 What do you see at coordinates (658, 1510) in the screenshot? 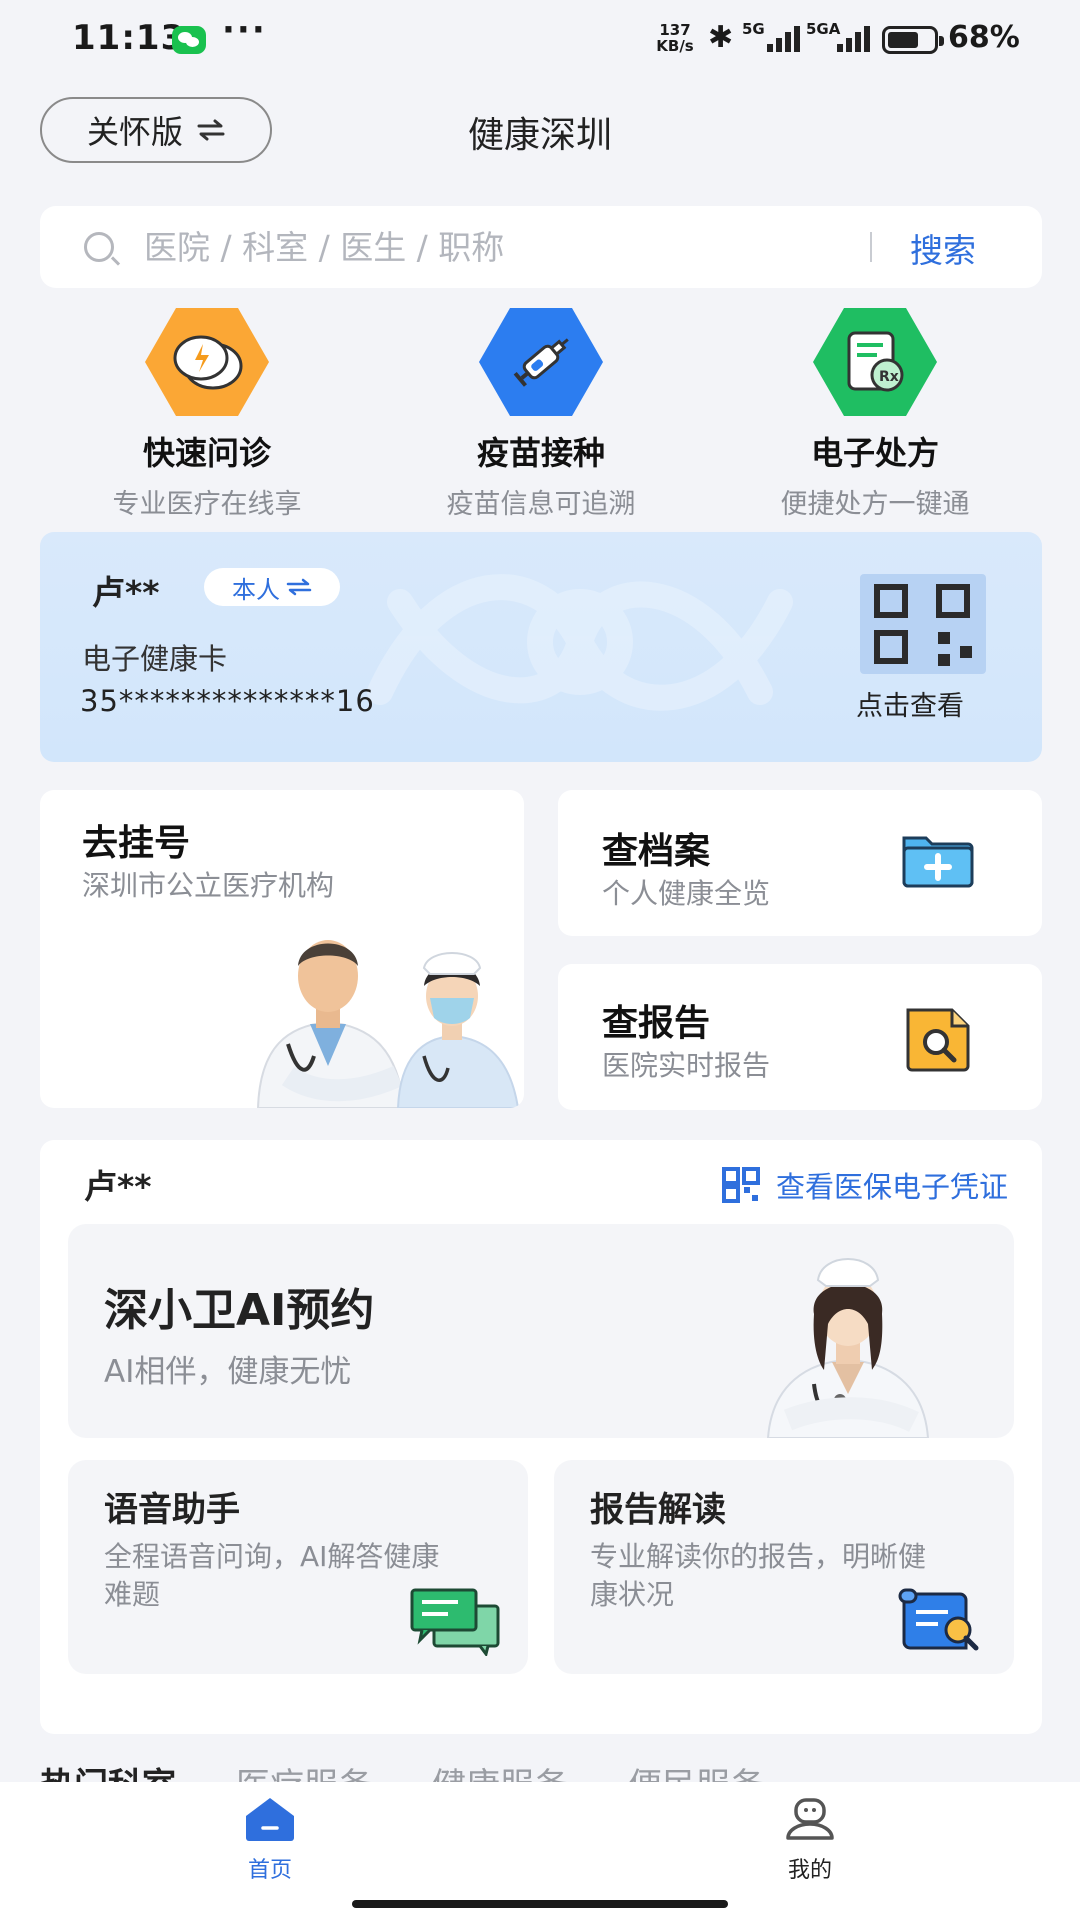
I see `report-interpretation-title: 报告解读` at bounding box center [658, 1510].